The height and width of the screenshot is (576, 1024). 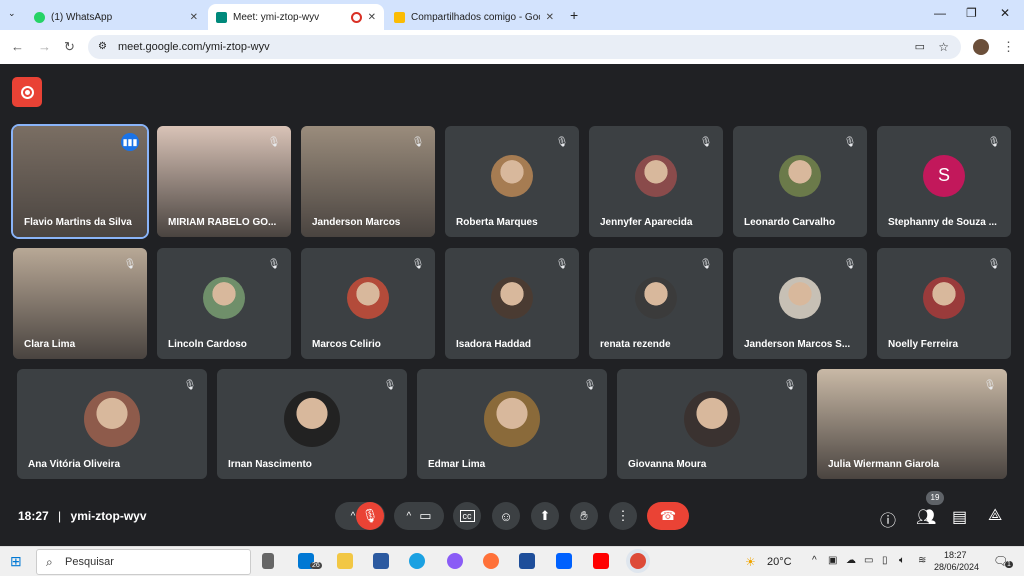 I want to click on restore-icon: ❐, so click(x=971, y=13).